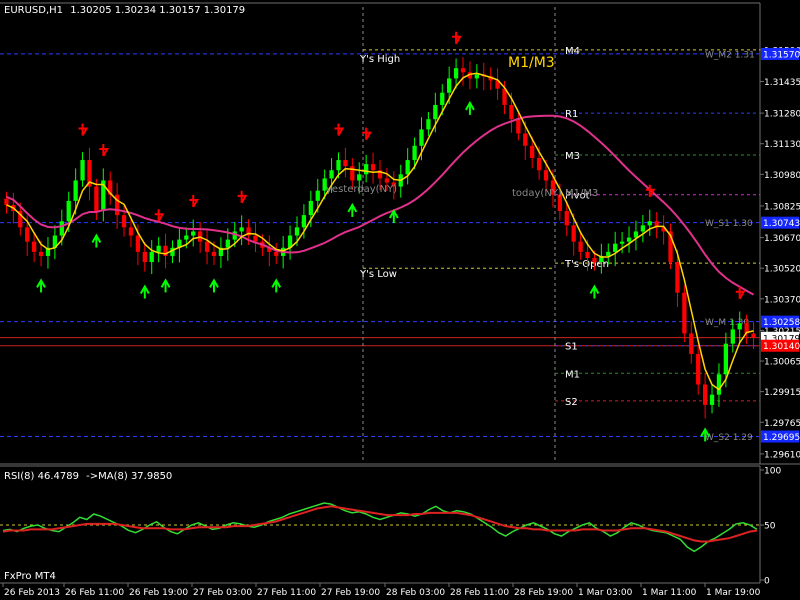  I want to click on time-tick-label: 26 Feb 19:00, so click(158, 593).